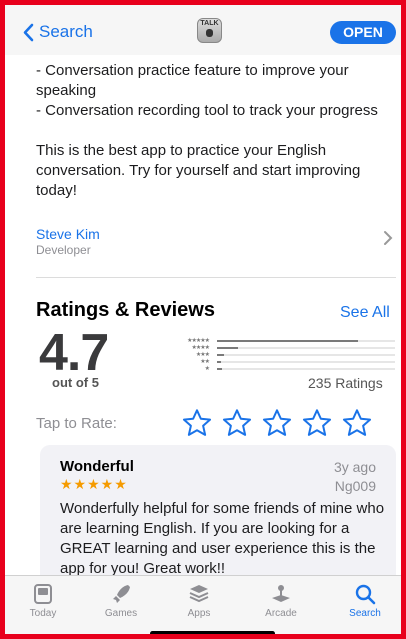 The image size is (406, 639). I want to click on rating-row-4-star: ★★★★, so click(281, 348).